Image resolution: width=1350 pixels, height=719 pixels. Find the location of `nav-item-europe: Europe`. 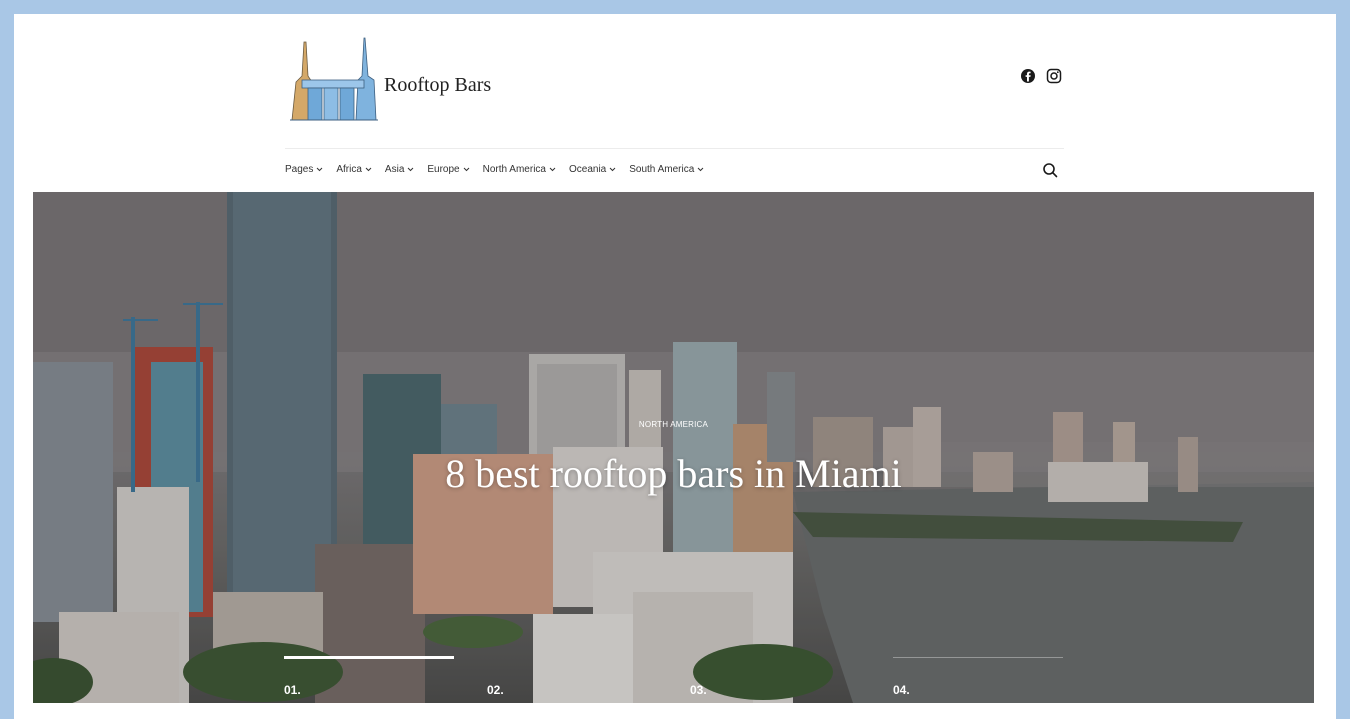

nav-item-europe: Europe is located at coordinates (448, 169).